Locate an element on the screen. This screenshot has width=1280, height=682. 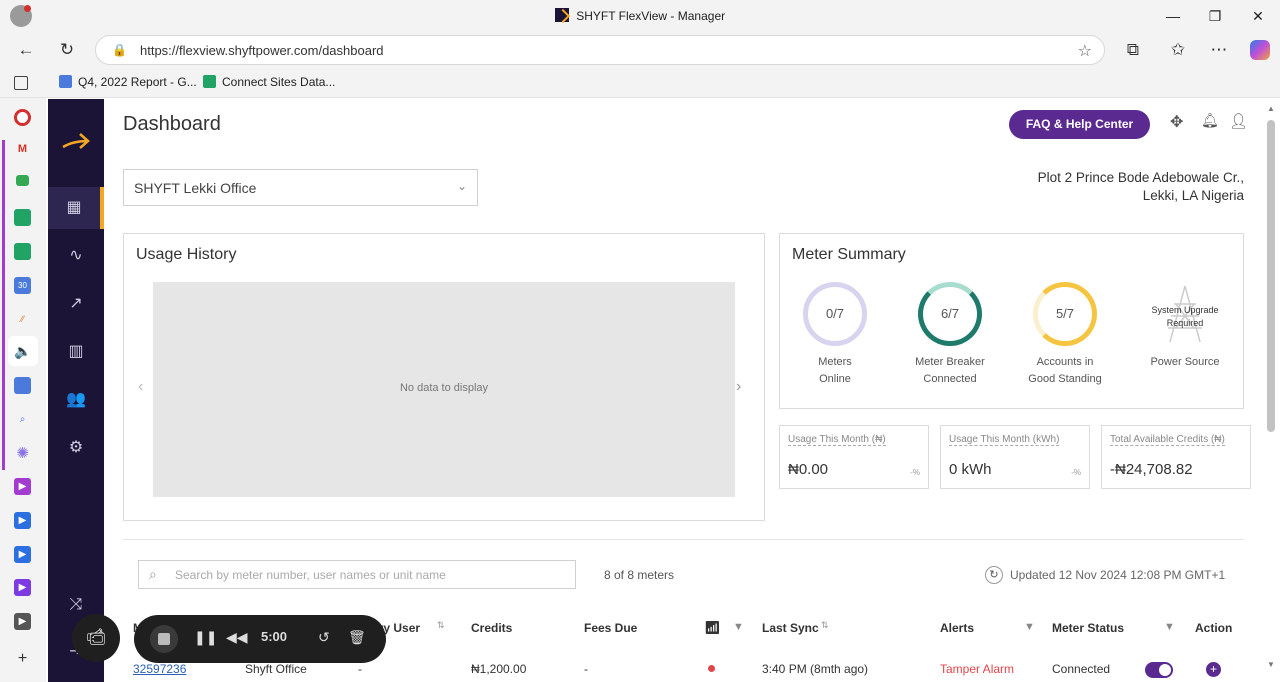
app-icon: ⁄⁄ is located at coordinates (22, 319).